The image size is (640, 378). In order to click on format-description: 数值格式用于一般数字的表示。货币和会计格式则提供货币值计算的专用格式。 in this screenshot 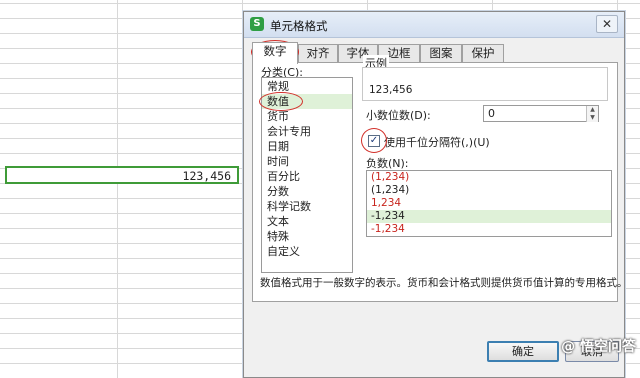, I will do `click(444, 283)`.